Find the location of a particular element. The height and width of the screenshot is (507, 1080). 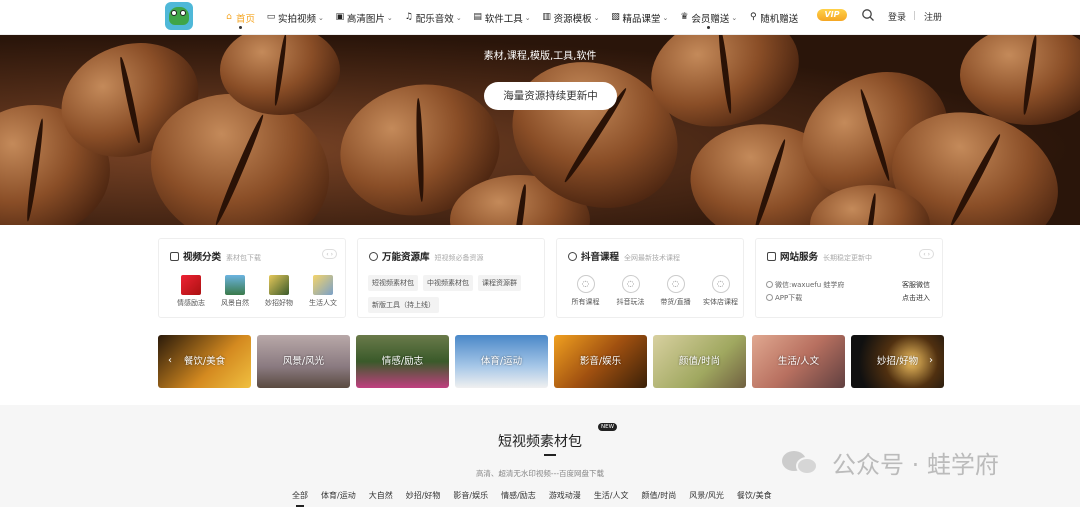

nav-item-label: 精品课堂 is located at coordinates (641, 19).